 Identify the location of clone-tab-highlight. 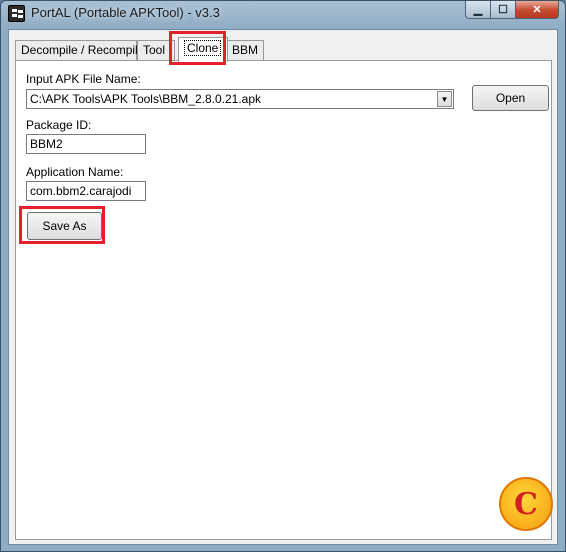
(197, 48).